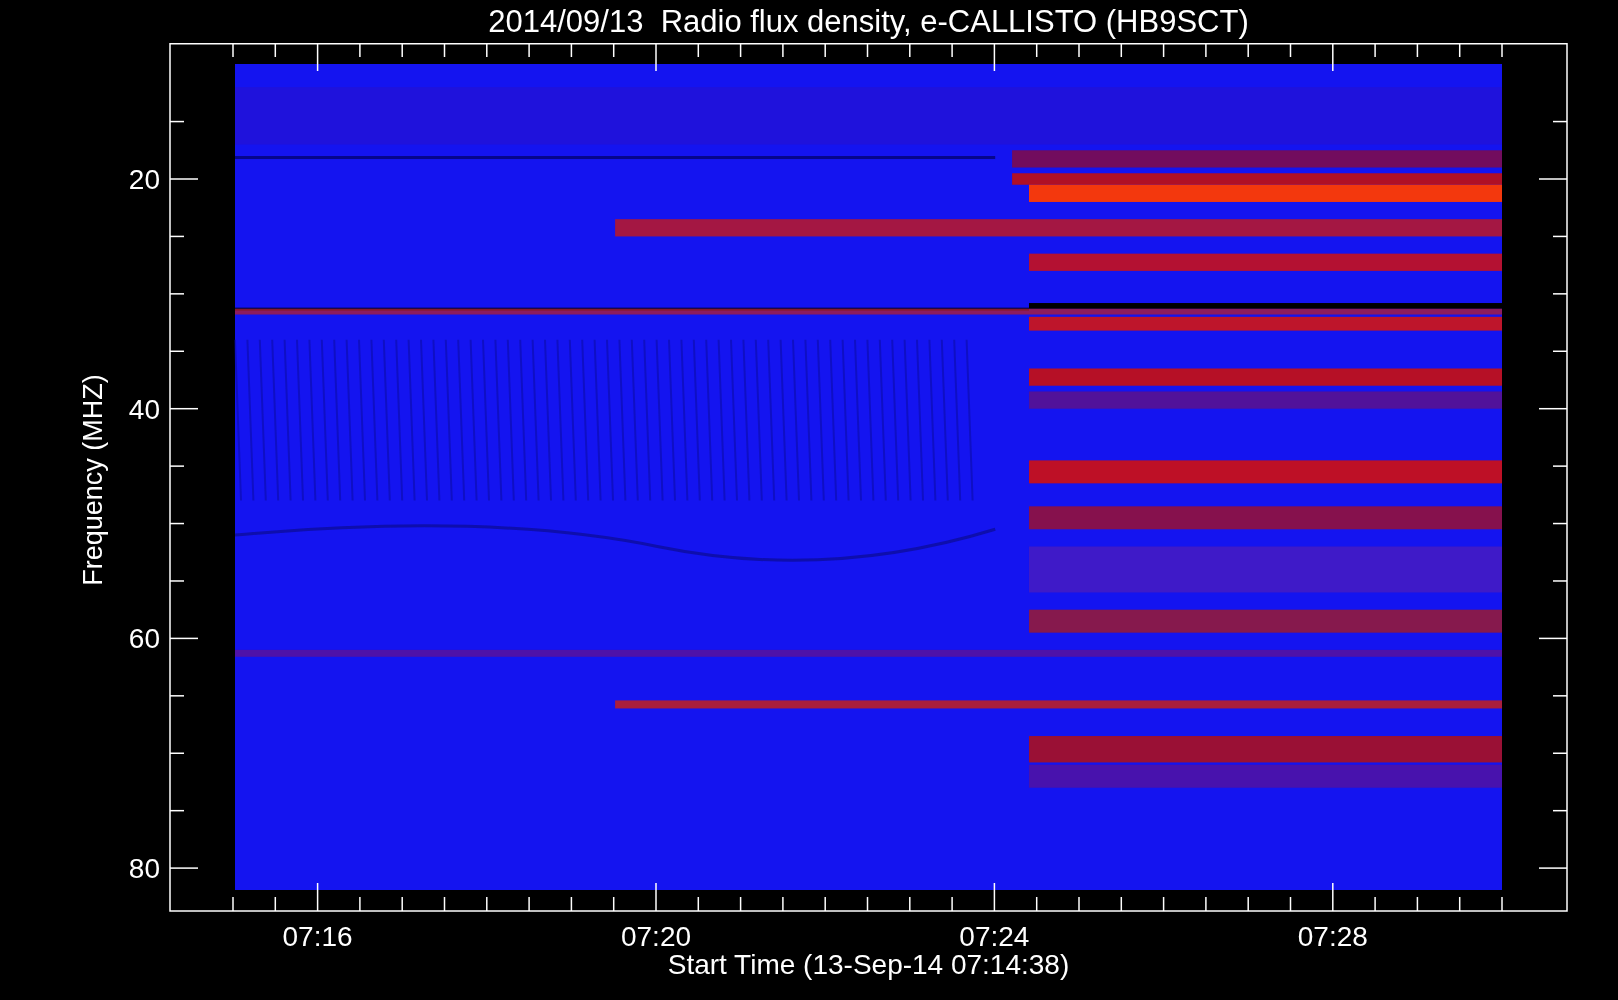 This screenshot has width=1618, height=1000. I want to click on y-tick-label: 20, so click(144, 179).